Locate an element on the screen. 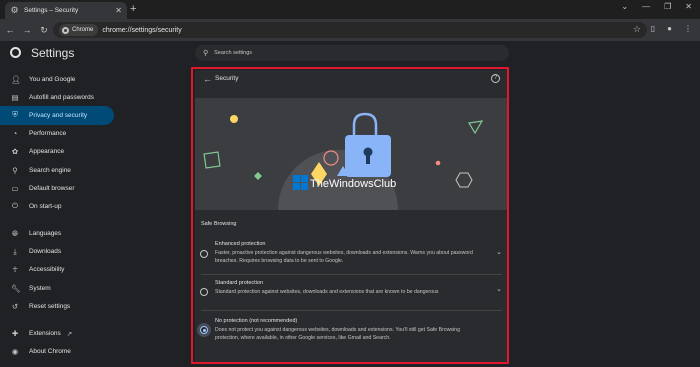  browser-icon: ▭ is located at coordinates (15, 188).